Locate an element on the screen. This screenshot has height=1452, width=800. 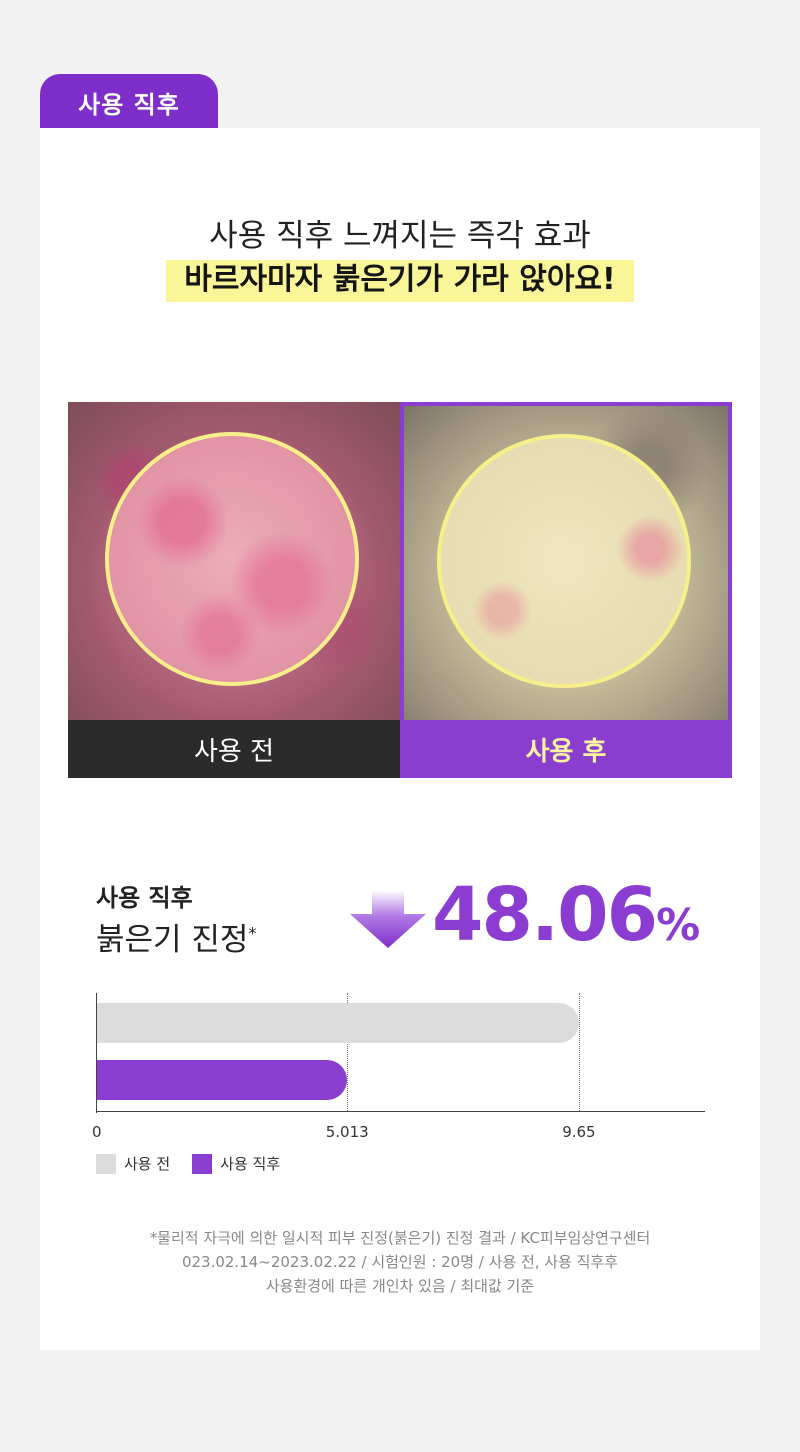
legend-item-before: 사용 전 is located at coordinates (133, 1163).